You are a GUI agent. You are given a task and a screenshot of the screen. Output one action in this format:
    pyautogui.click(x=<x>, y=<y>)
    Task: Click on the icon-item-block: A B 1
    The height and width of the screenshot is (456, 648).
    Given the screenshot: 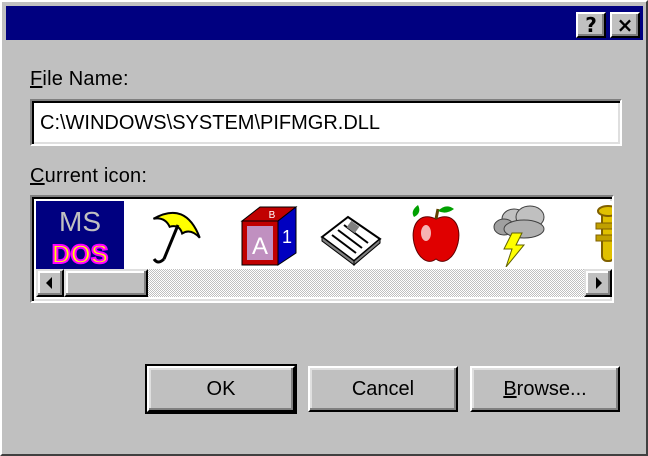 What is the action you would take?
    pyautogui.click(x=266, y=235)
    